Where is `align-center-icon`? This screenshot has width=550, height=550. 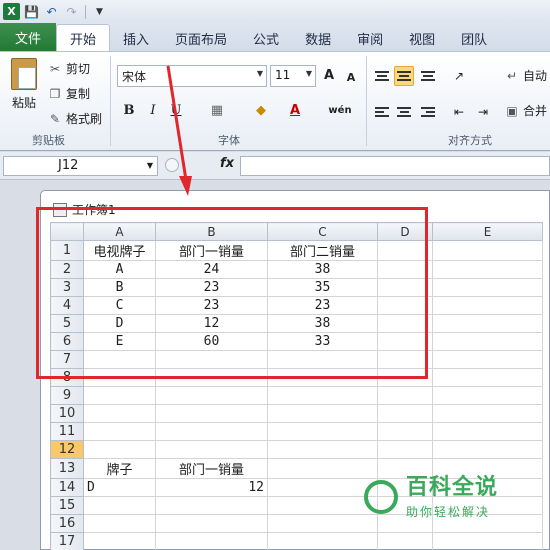
align-center-icon is located at coordinates (404, 112).